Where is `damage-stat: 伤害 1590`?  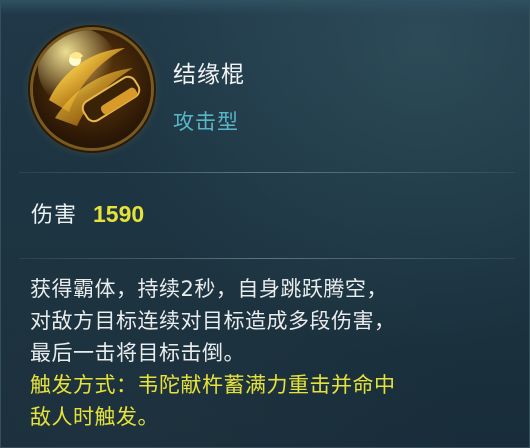 damage-stat: 伤害 1590 is located at coordinates (88, 212).